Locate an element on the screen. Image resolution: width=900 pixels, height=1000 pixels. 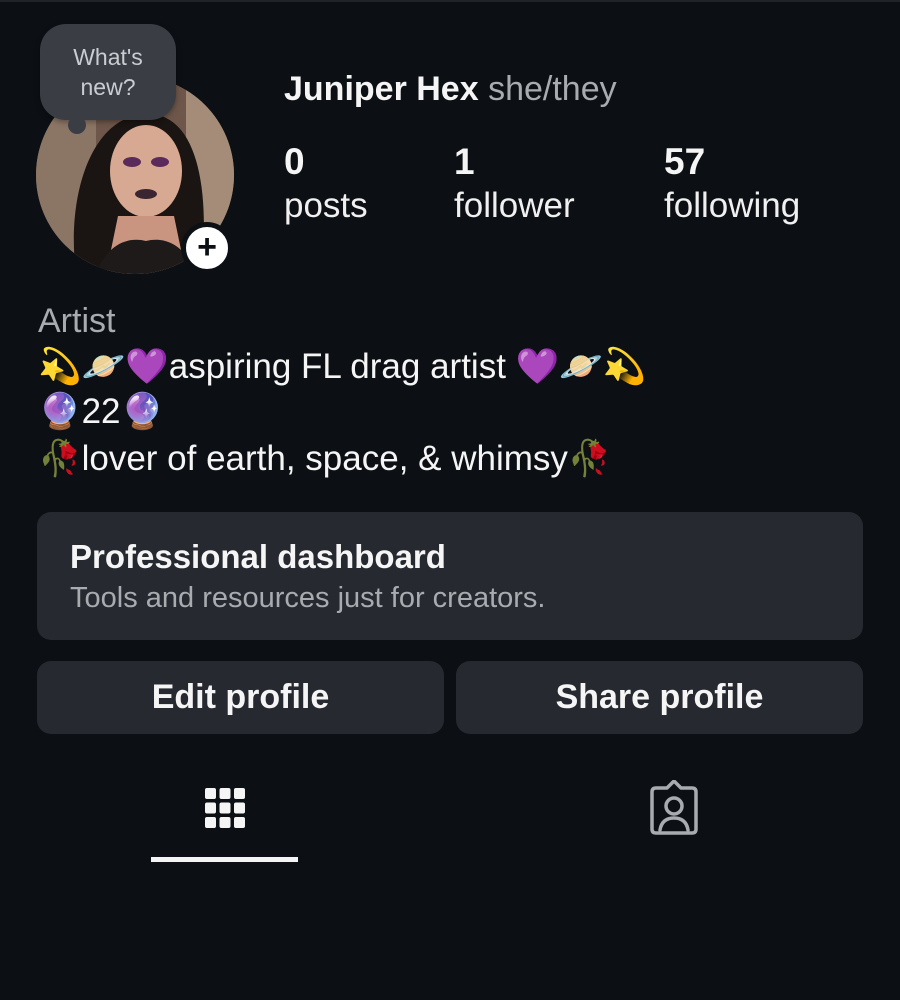
tab-tagged is located at coordinates (674, 822).